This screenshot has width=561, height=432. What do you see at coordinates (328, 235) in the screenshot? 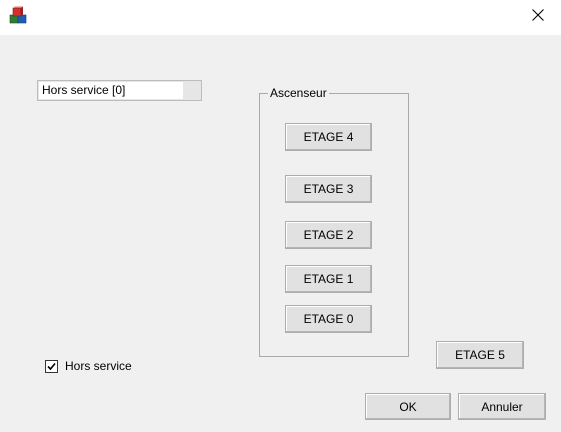
I see `floor-2-button: ETAGE 2` at bounding box center [328, 235].